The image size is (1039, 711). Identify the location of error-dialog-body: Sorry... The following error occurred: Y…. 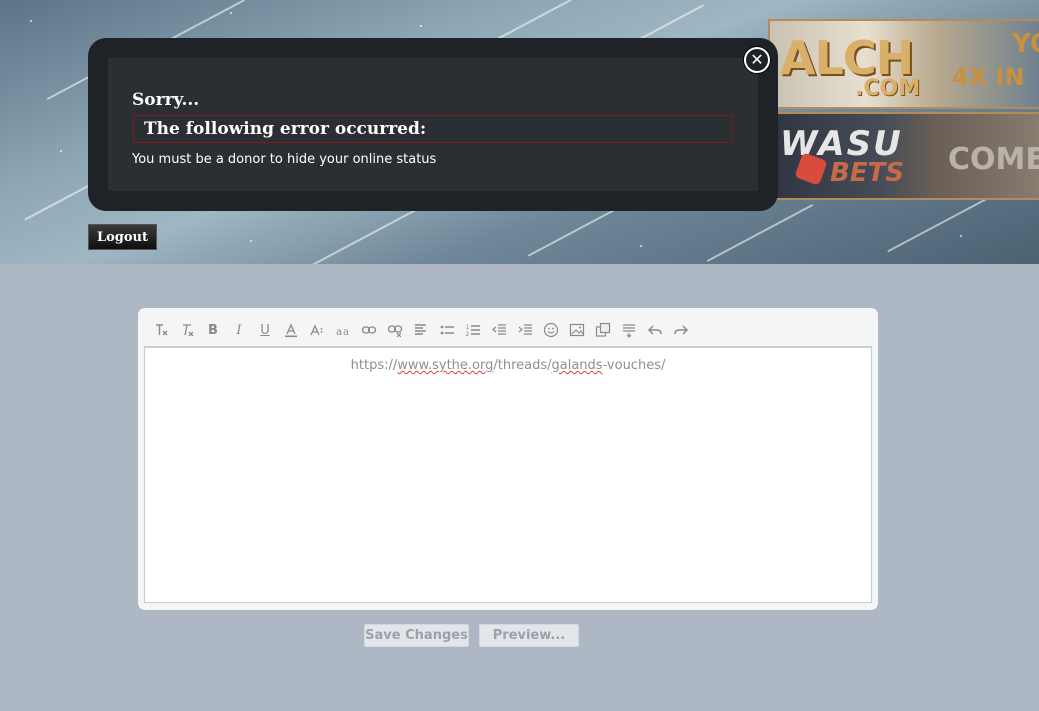
(433, 124).